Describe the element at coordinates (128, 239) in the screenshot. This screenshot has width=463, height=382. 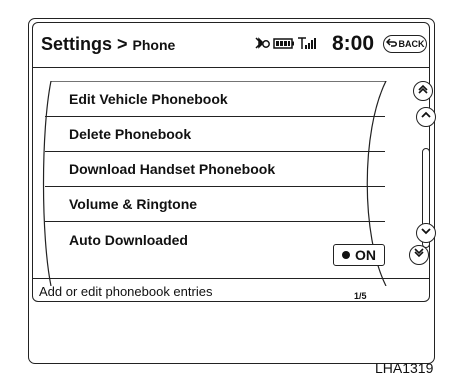
I see `menu-item-label: Auto Downloaded` at that location.